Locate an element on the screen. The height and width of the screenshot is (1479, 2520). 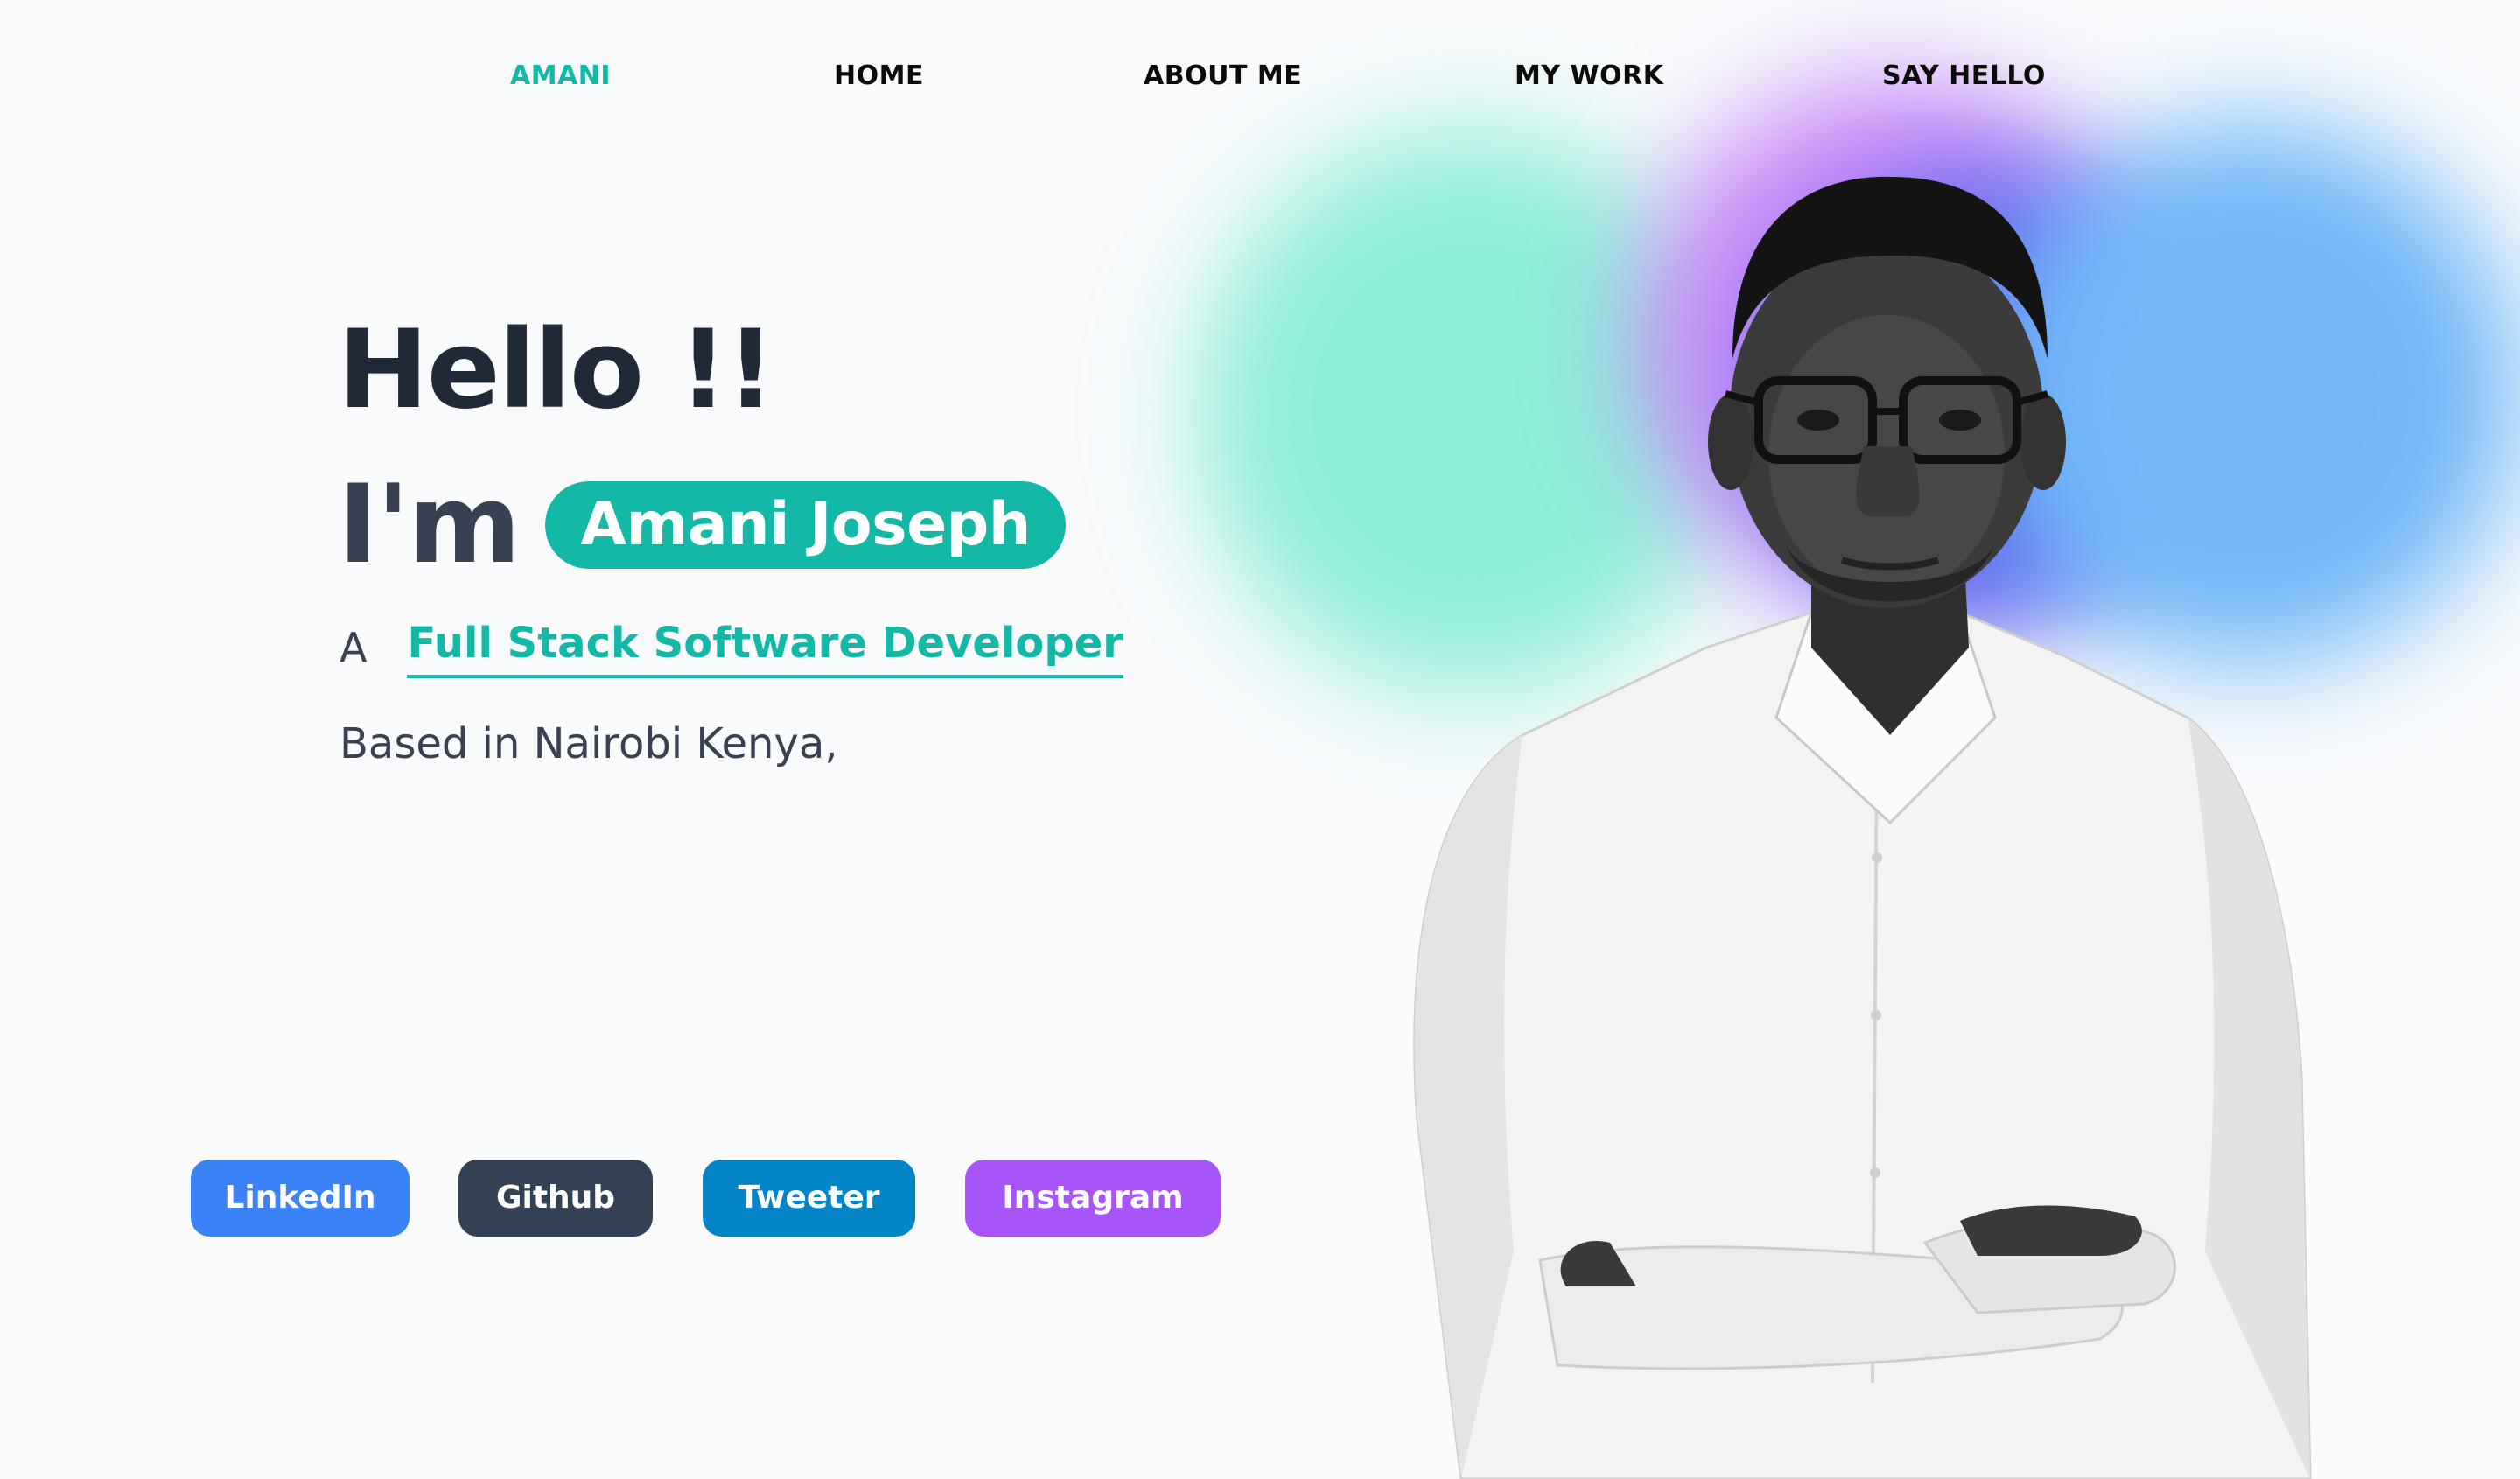
tweeter-button: Tweeter is located at coordinates (809, 1199).